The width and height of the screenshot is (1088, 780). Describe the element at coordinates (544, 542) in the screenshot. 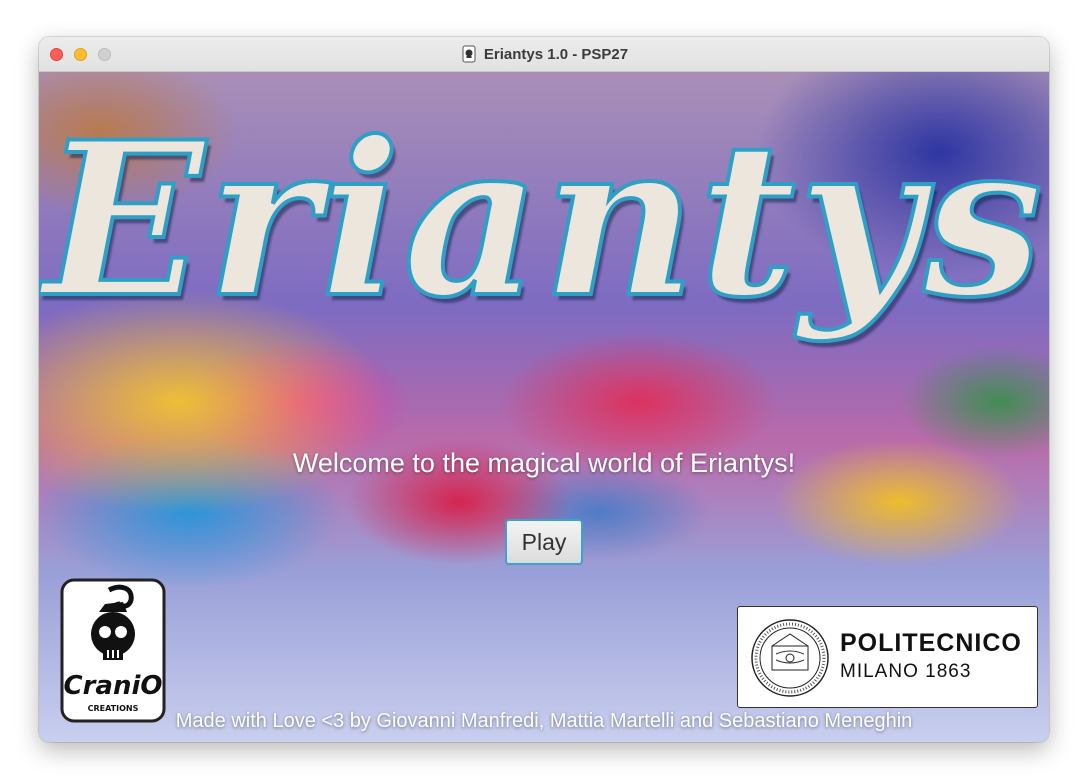

I see `play-button: Play` at that location.